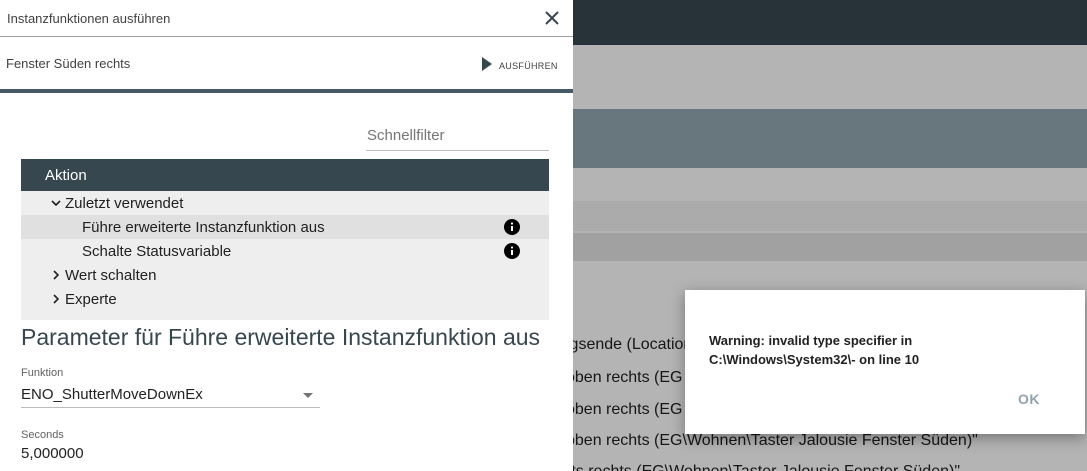 This screenshot has width=1087, height=471. I want to click on warning-message-line: C:\Windows\System32\- on line 10, so click(814, 359).